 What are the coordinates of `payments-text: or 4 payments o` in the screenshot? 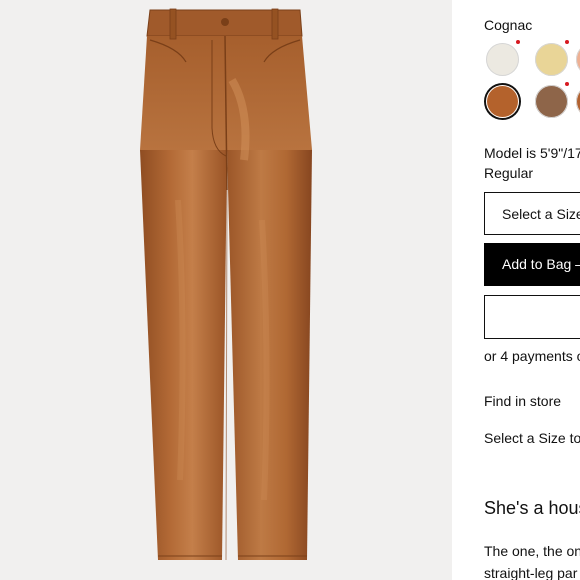 It's located at (532, 356).